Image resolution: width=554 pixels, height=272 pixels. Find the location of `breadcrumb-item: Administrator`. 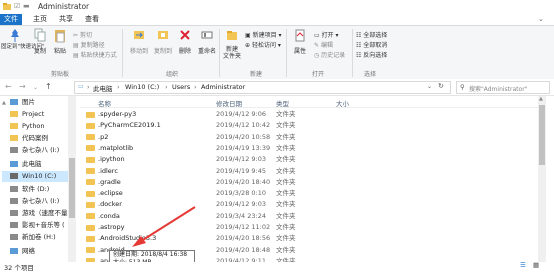

breadcrumb-item: Administrator is located at coordinates (223, 87).